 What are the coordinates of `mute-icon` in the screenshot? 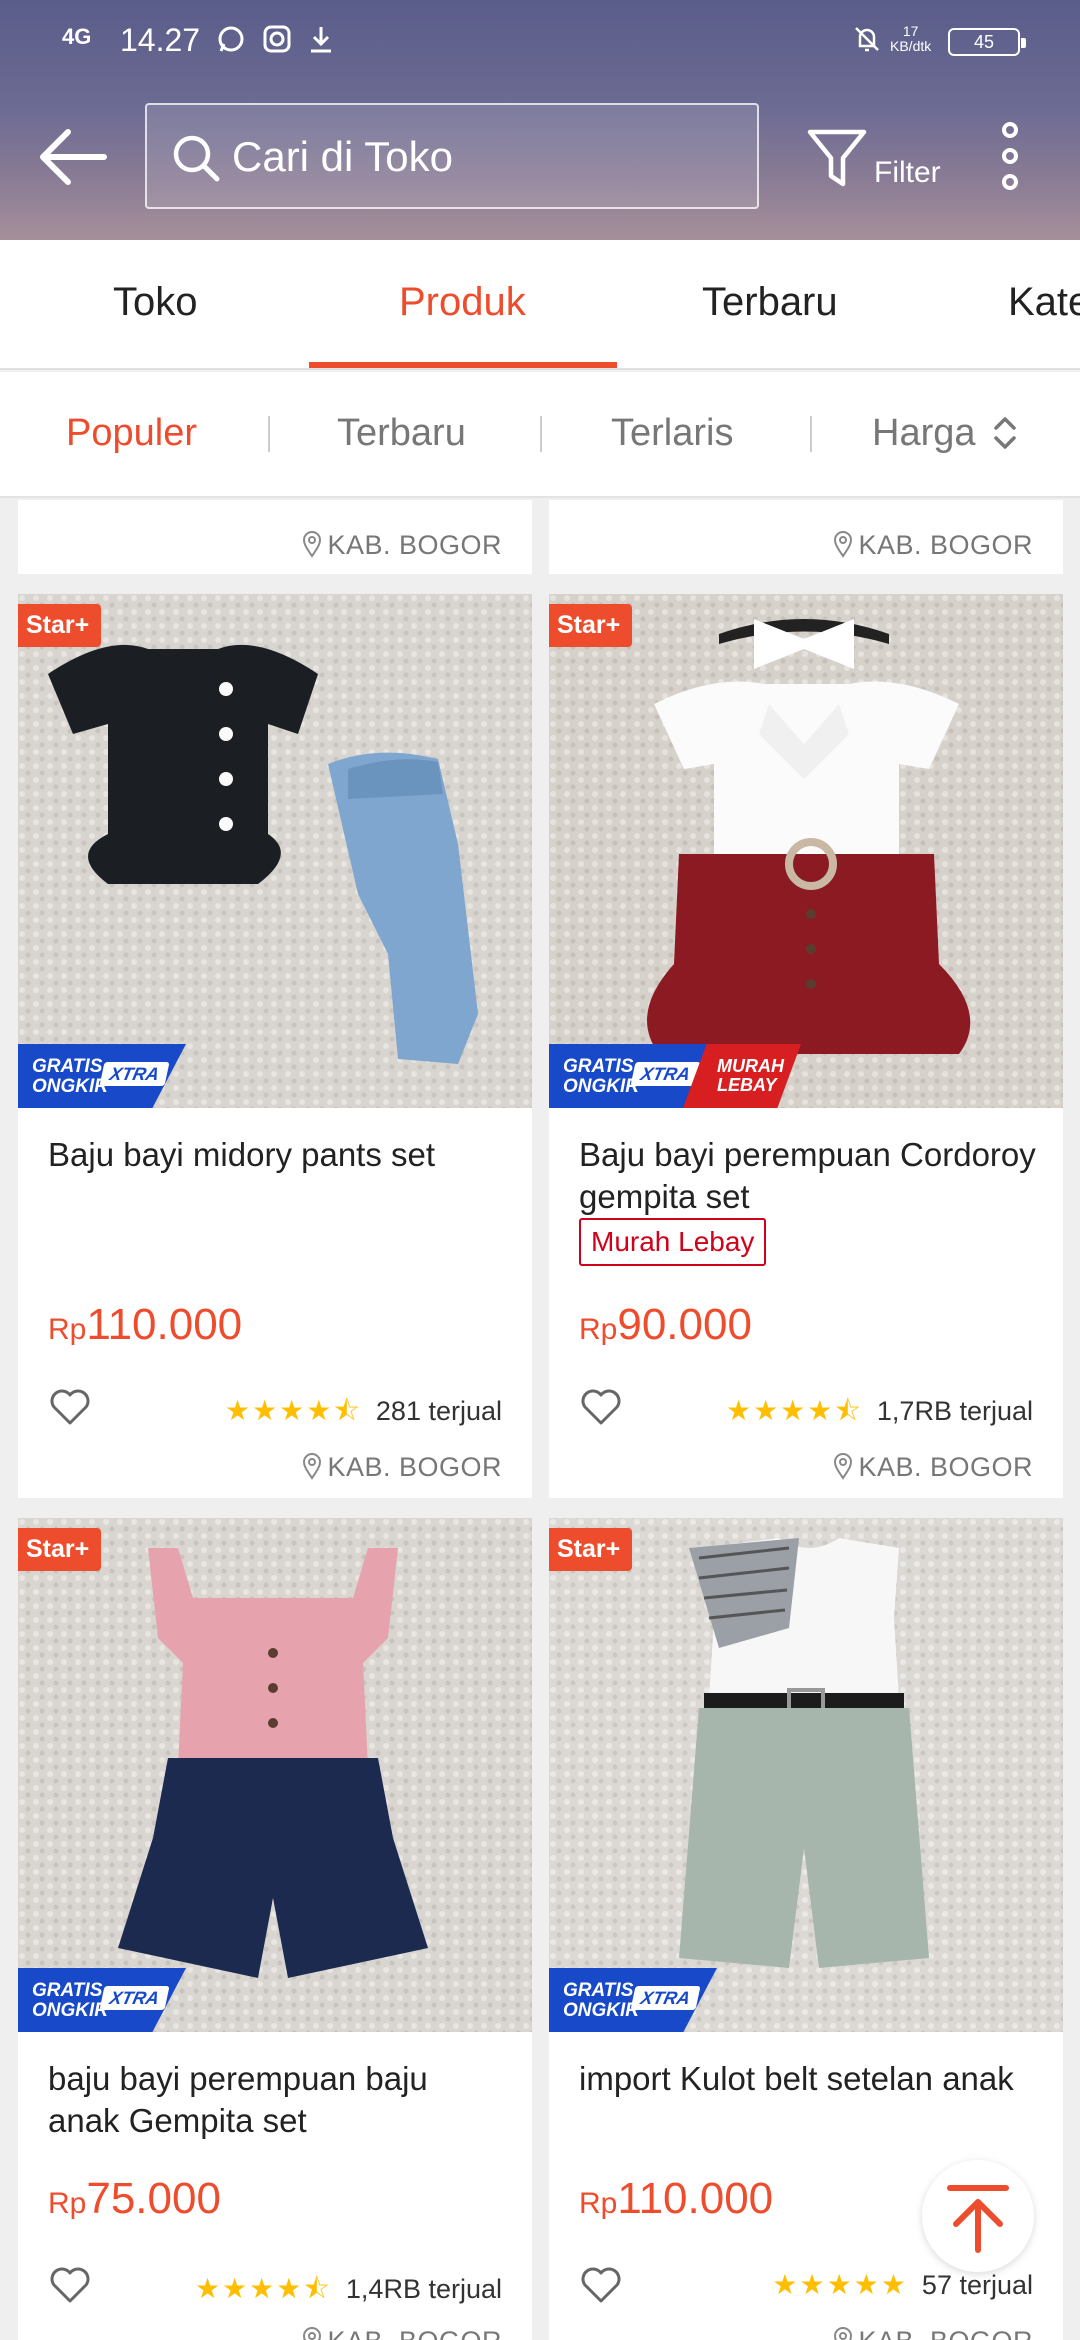 It's located at (867, 39).